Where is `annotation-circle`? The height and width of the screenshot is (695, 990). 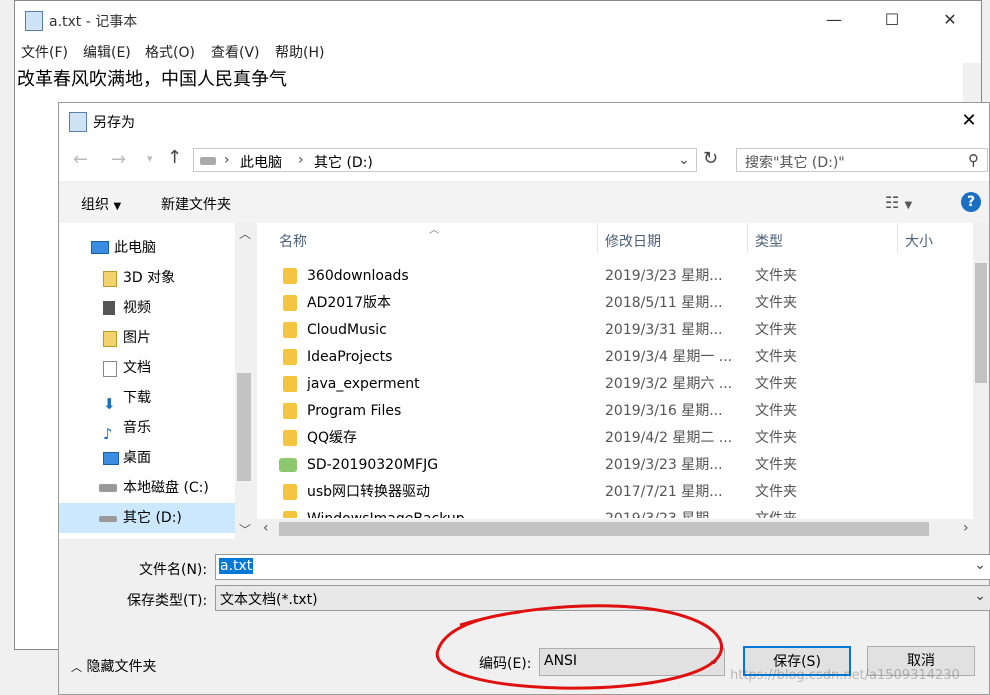
annotation-circle is located at coordinates (579, 647).